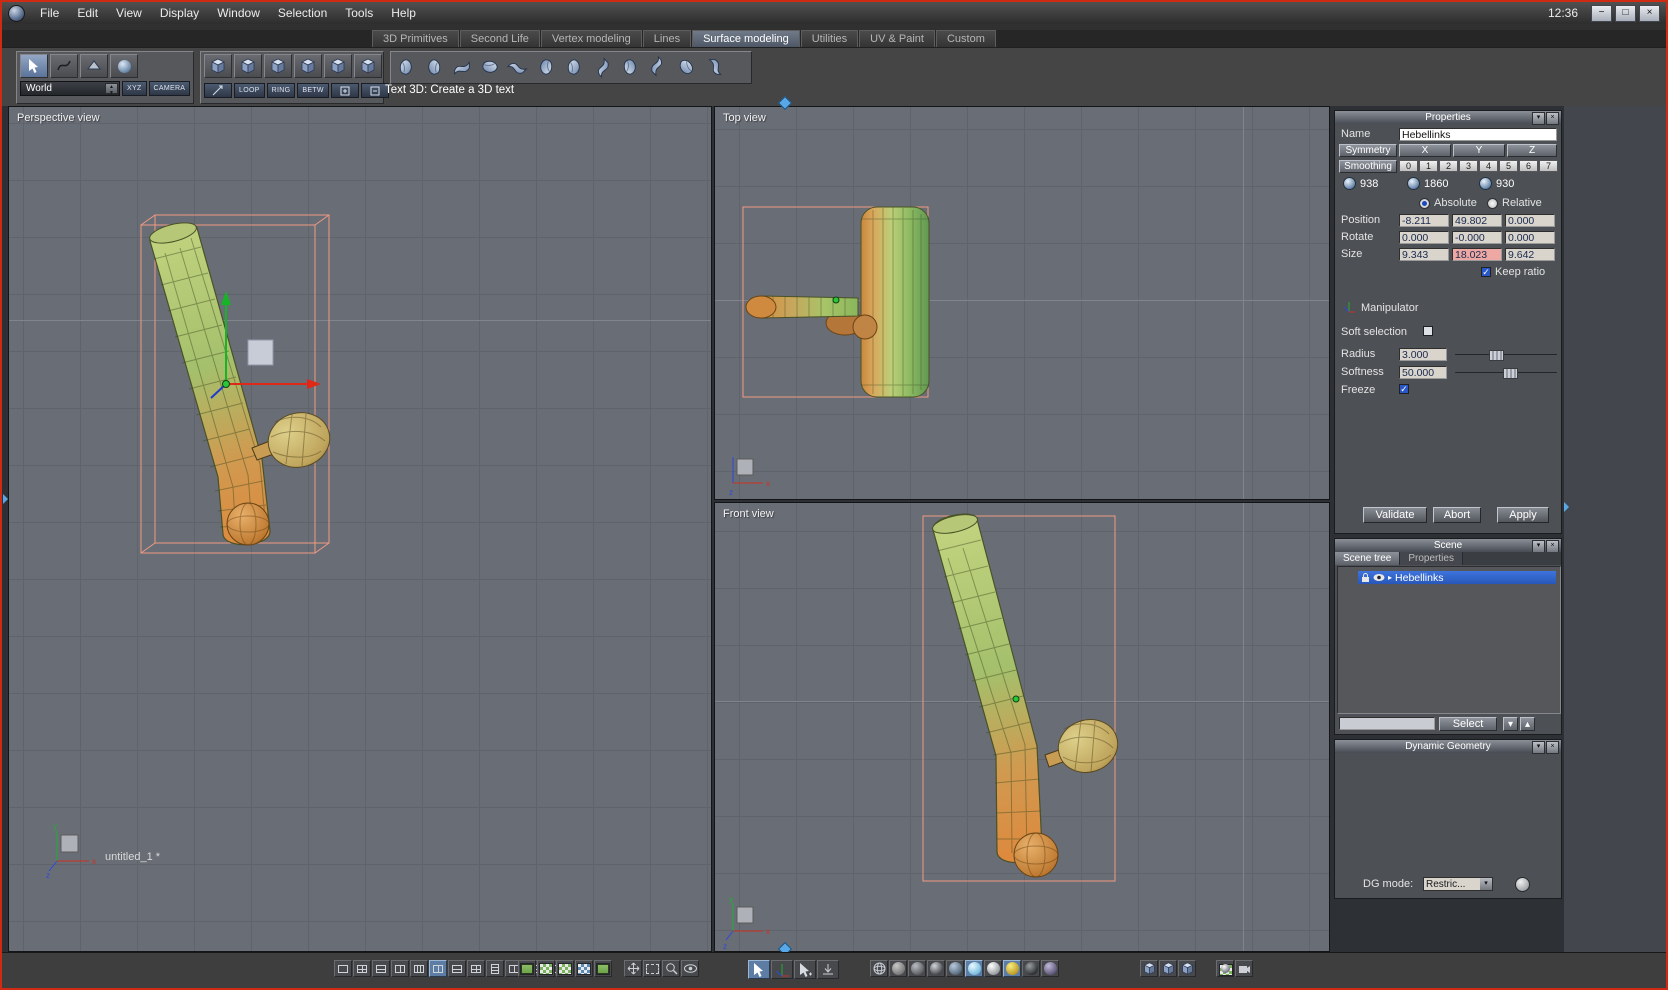 The width and height of the screenshot is (1668, 990). What do you see at coordinates (1368, 166) in the screenshot?
I see `smoothing-button: Smoothing` at bounding box center [1368, 166].